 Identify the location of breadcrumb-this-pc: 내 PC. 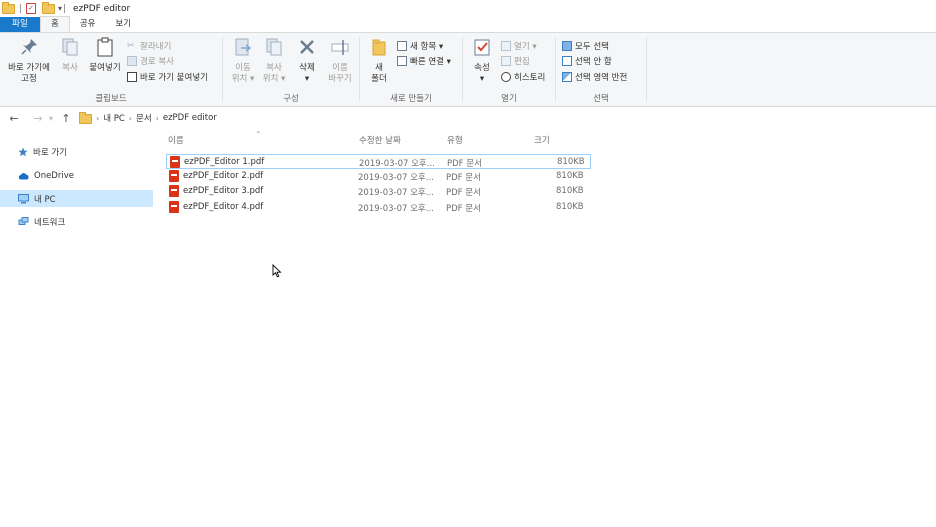
(114, 118).